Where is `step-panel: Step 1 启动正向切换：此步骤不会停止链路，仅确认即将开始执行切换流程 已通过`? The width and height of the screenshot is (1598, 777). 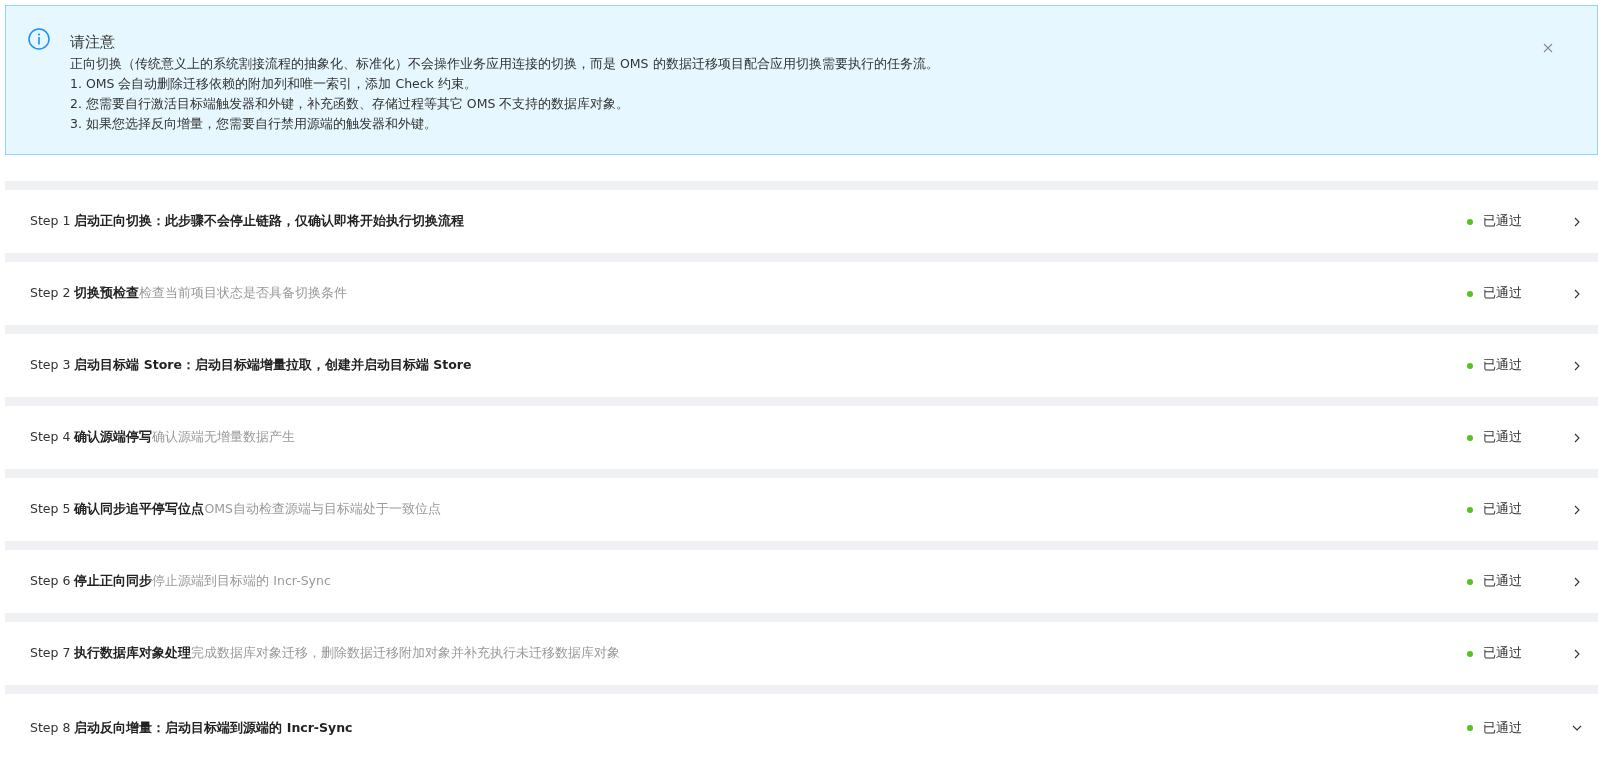
step-panel: Step 1 启动正向切换：此步骤不会停止链路，仅确认即将开始执行切换流程 已通过 is located at coordinates (801, 221).